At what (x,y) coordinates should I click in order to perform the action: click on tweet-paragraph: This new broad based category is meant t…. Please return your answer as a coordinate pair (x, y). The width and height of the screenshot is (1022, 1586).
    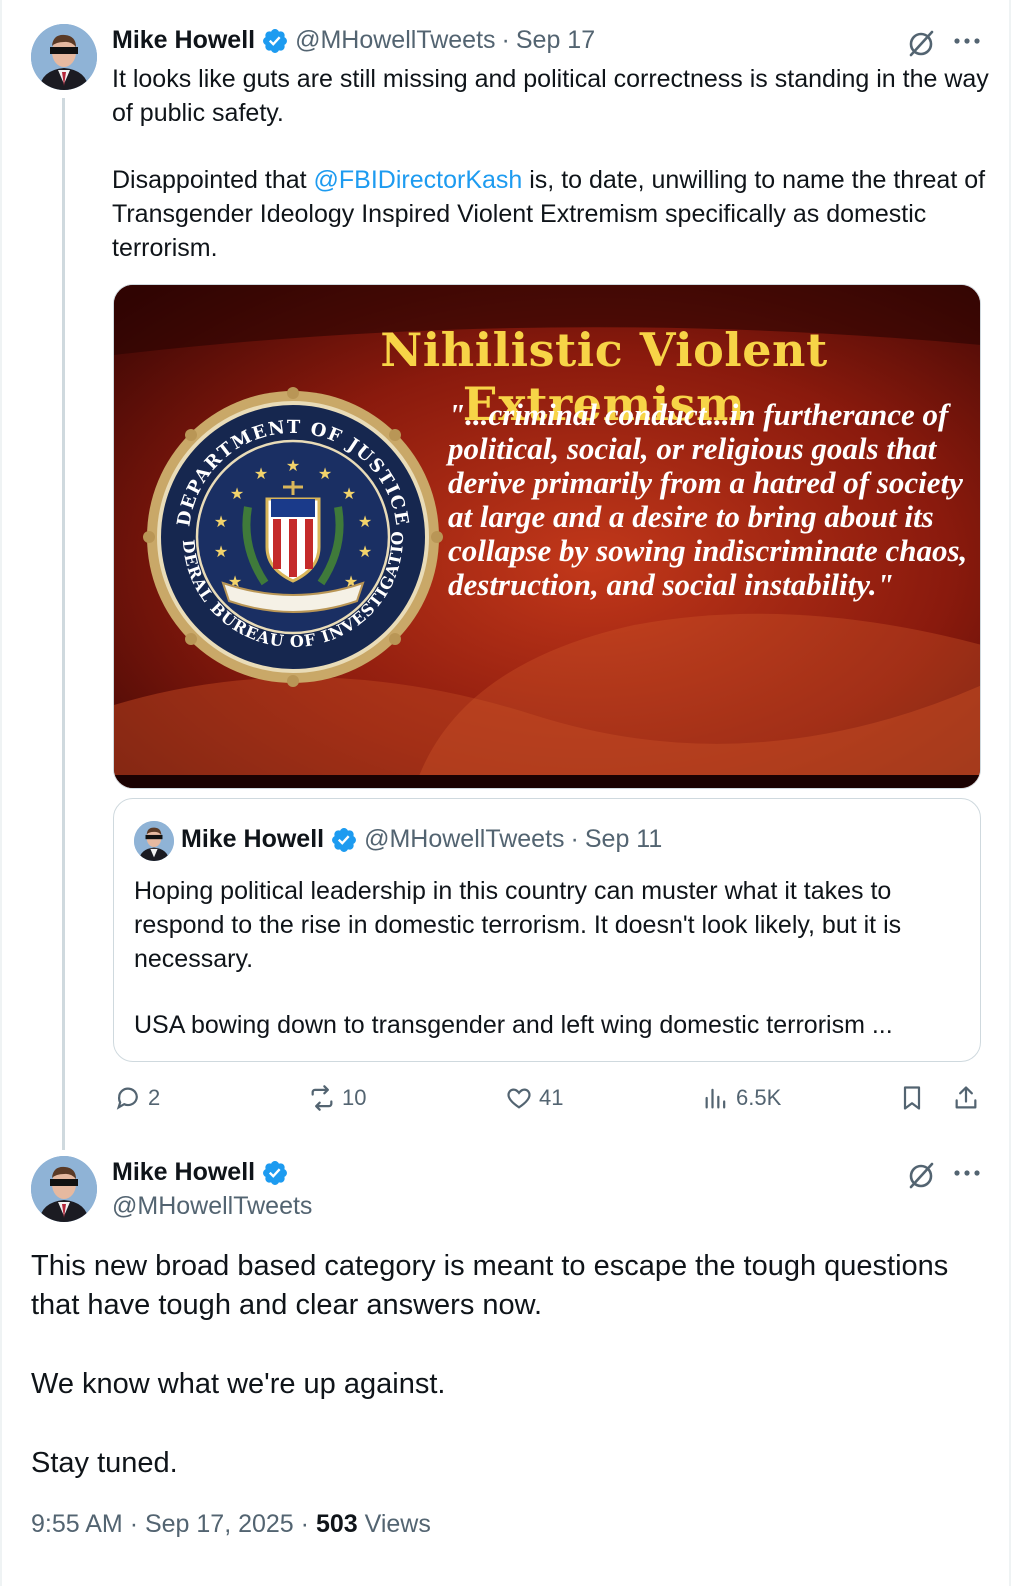
    Looking at the image, I should click on (490, 1285).